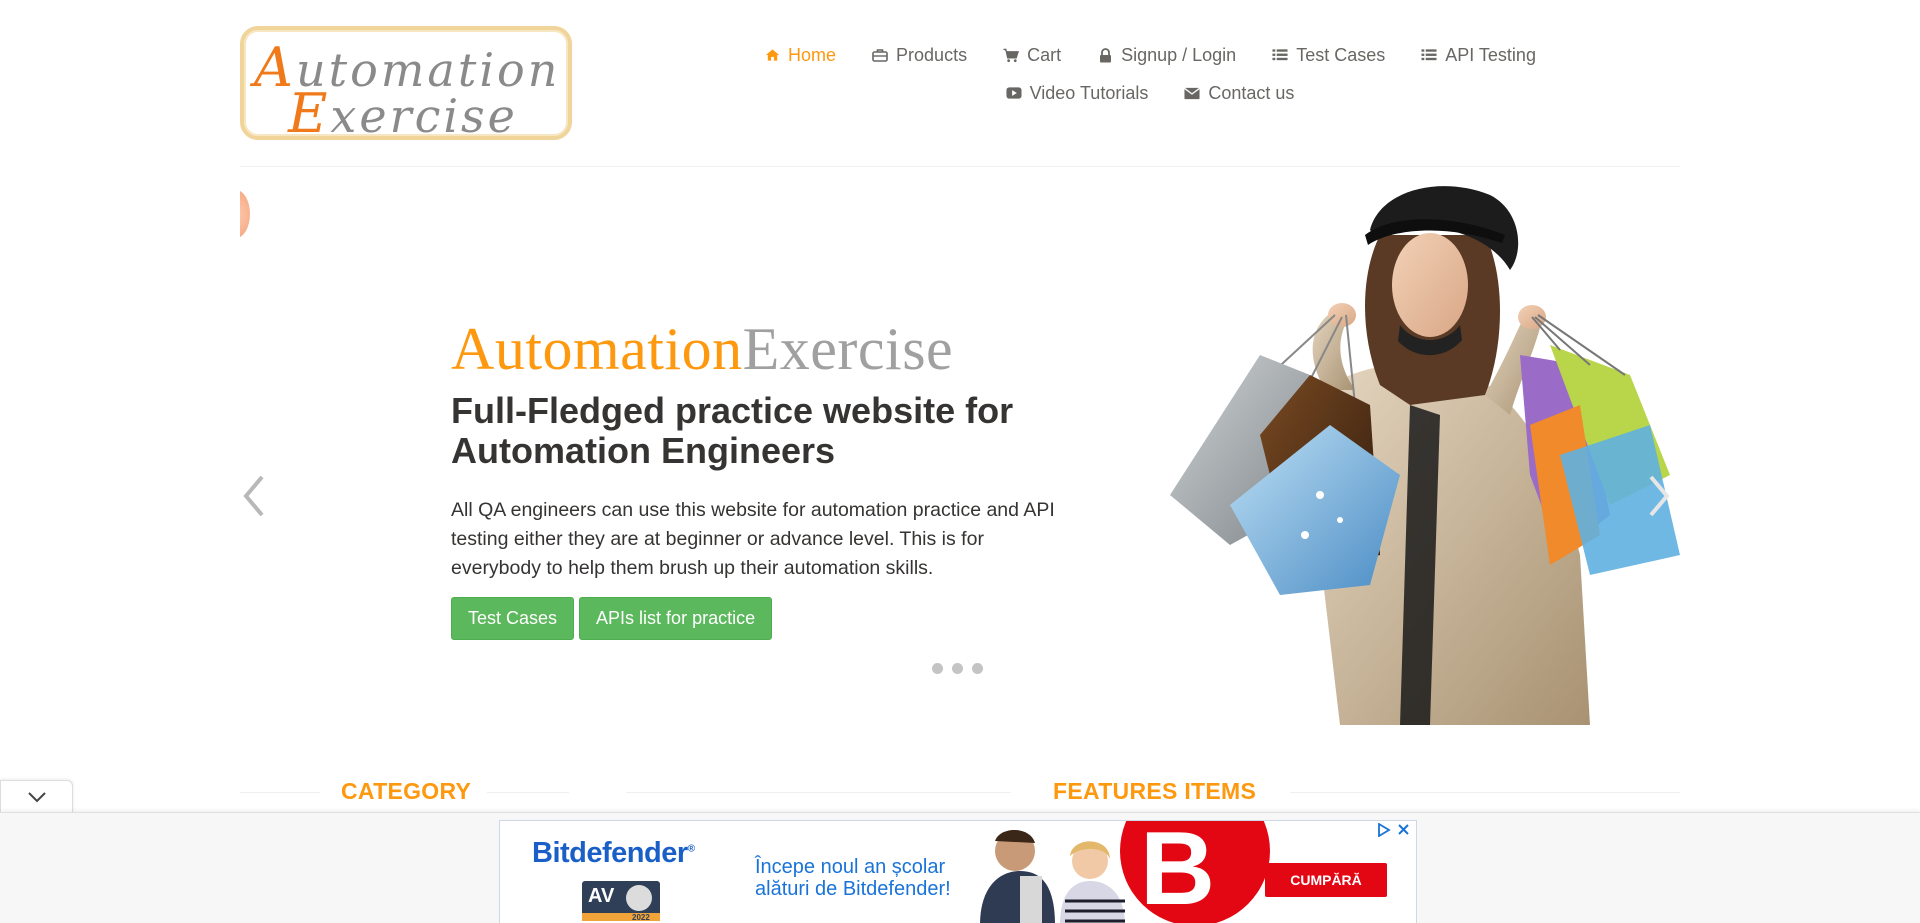  Describe the element at coordinates (880, 55) in the screenshot. I see `briefcase-icon` at that location.